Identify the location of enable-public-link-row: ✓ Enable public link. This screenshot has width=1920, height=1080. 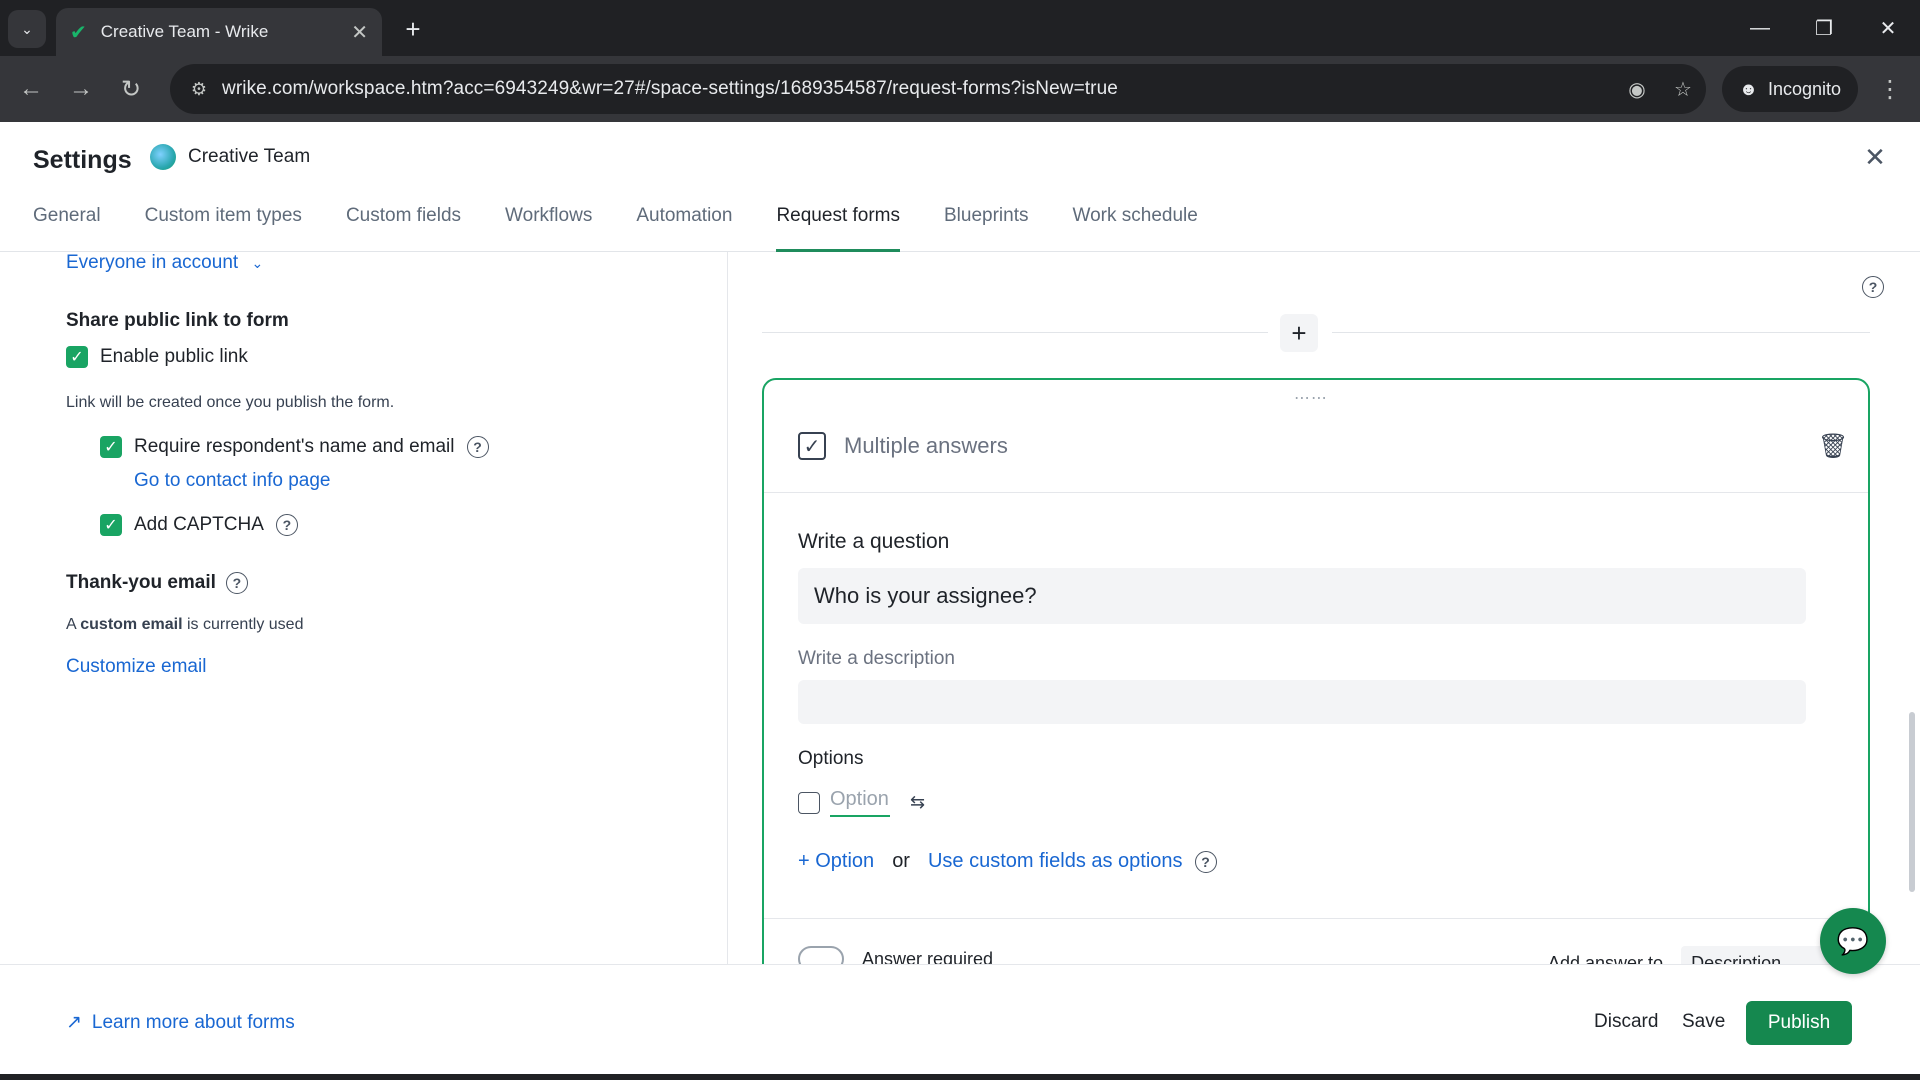
(157, 357).